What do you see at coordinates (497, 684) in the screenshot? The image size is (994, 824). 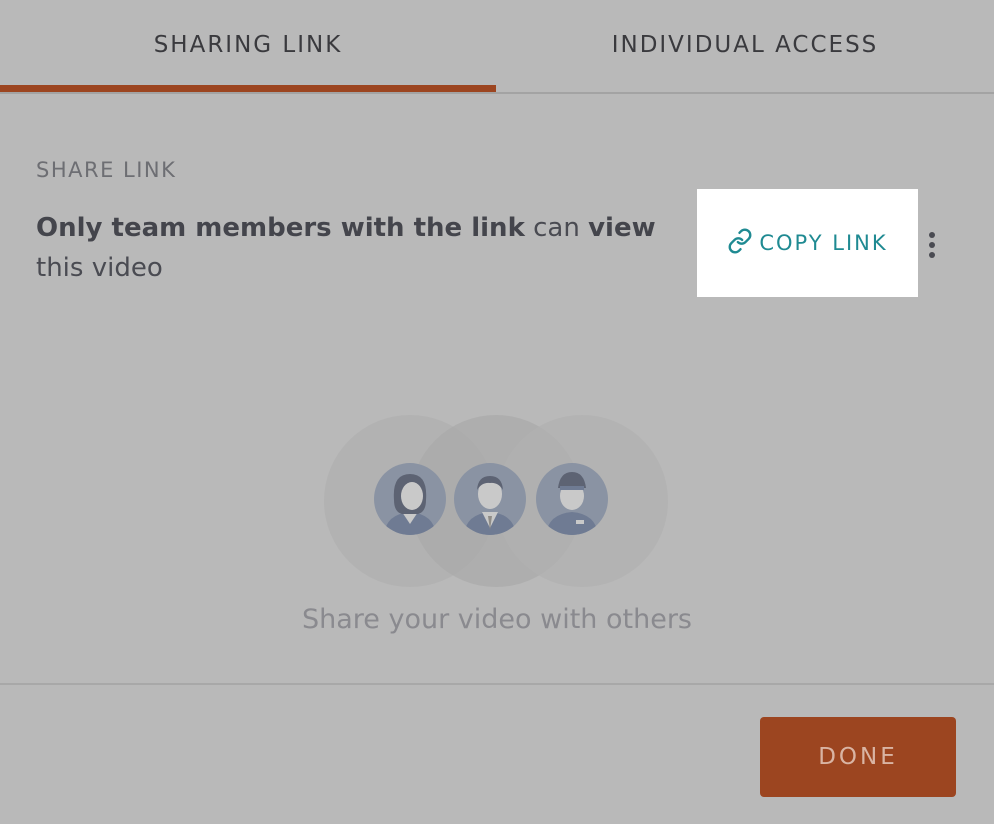 I see `footer-divider` at bounding box center [497, 684].